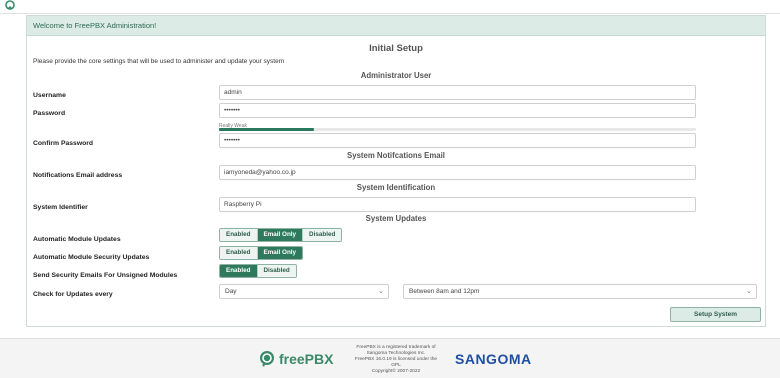 The height and width of the screenshot is (378, 780). I want to click on password-label: Password, so click(49, 113).